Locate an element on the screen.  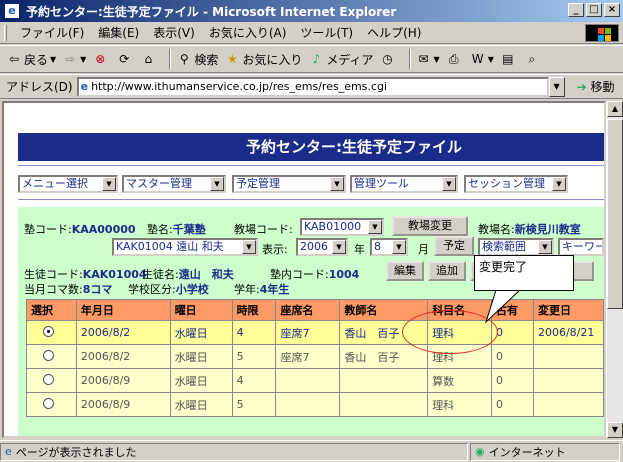
keyword-input: キーワー is located at coordinates (581, 247).